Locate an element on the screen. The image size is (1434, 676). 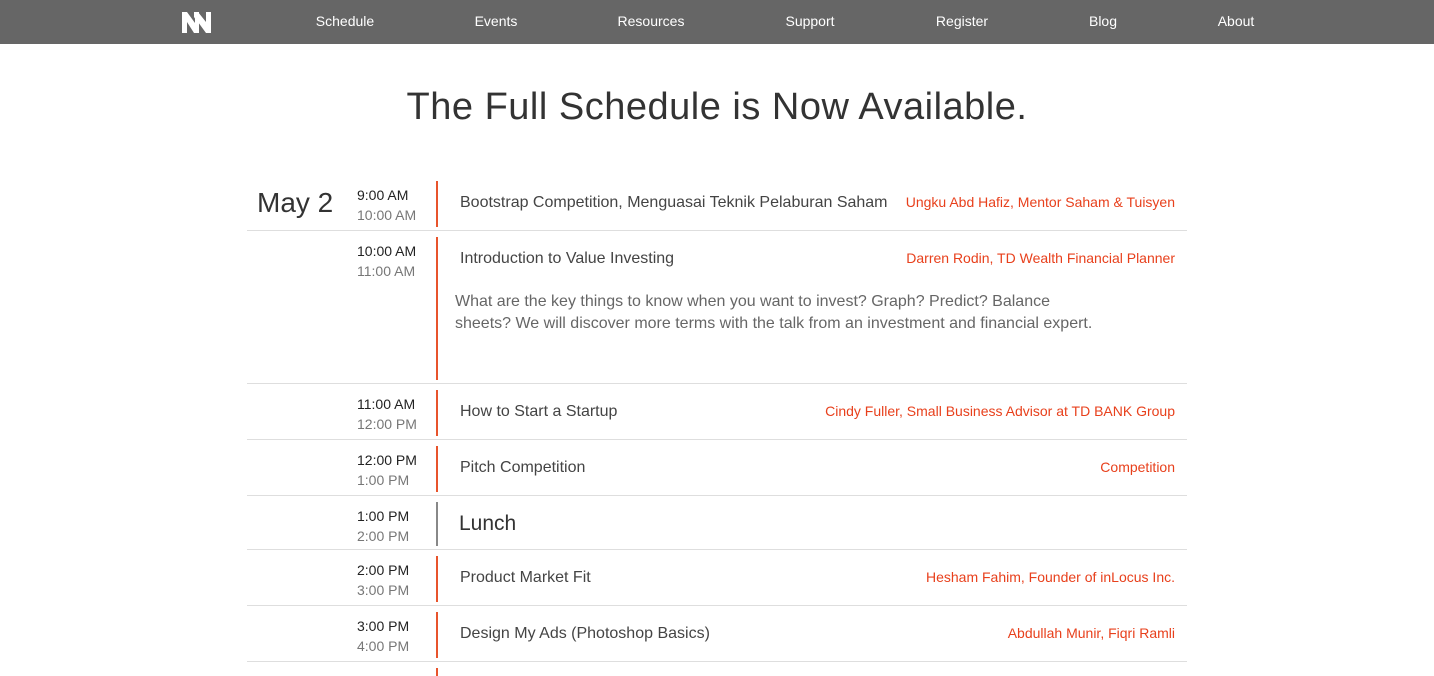
session-title: Product Market Fit is located at coordinates (525, 578).